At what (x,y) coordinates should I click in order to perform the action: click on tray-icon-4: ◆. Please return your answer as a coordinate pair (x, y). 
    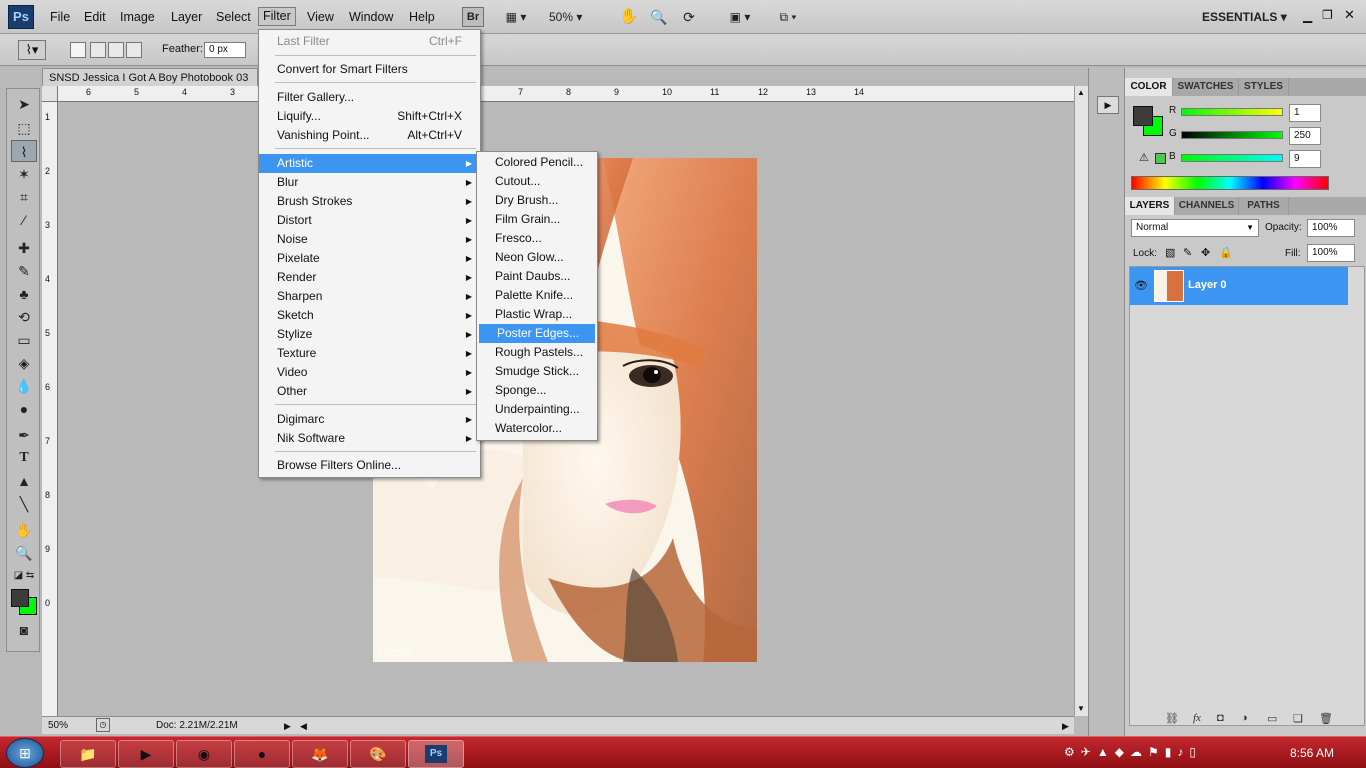
    Looking at the image, I should click on (1122, 752).